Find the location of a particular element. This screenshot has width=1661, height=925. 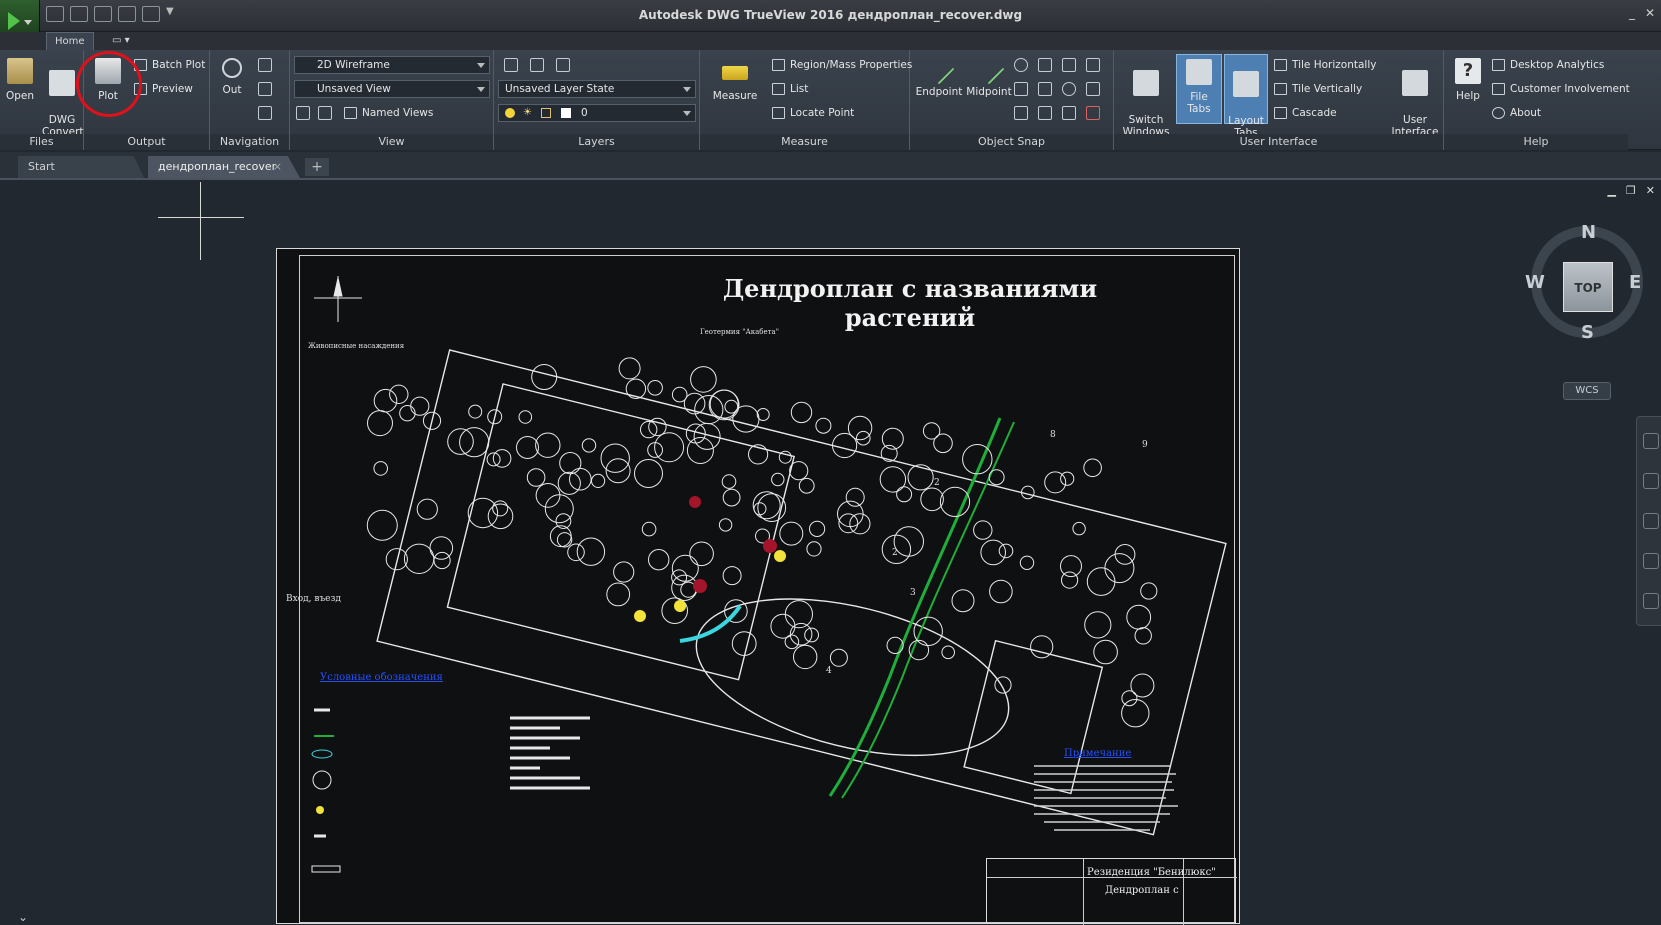

visual-style-dropdown: 2D Wireframe is located at coordinates (392, 65).